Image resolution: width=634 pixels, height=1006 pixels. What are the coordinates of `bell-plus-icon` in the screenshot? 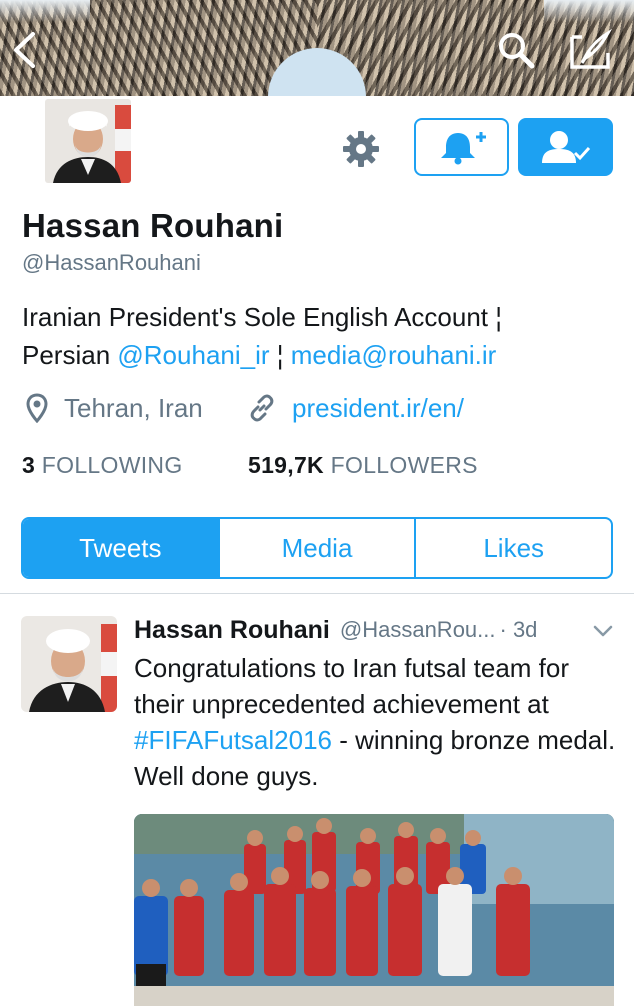 It's located at (463, 148).